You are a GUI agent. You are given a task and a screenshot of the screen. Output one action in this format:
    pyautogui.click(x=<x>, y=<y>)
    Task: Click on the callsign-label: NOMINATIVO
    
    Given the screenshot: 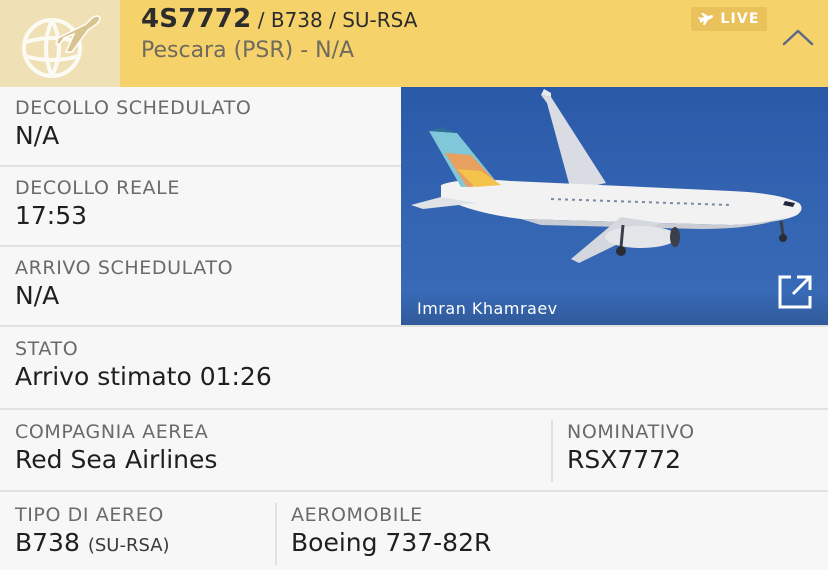 What is the action you would take?
    pyautogui.click(x=631, y=432)
    